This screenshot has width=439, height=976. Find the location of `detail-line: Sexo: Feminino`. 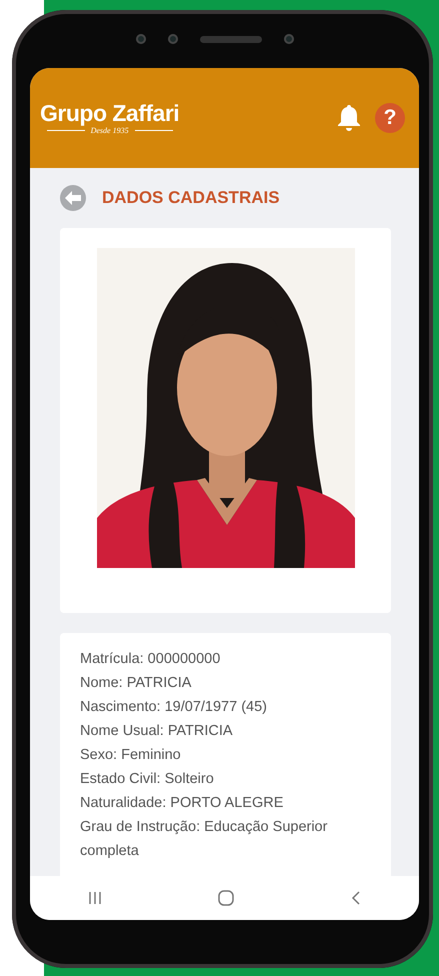

detail-line: Sexo: Feminino is located at coordinates (131, 755).